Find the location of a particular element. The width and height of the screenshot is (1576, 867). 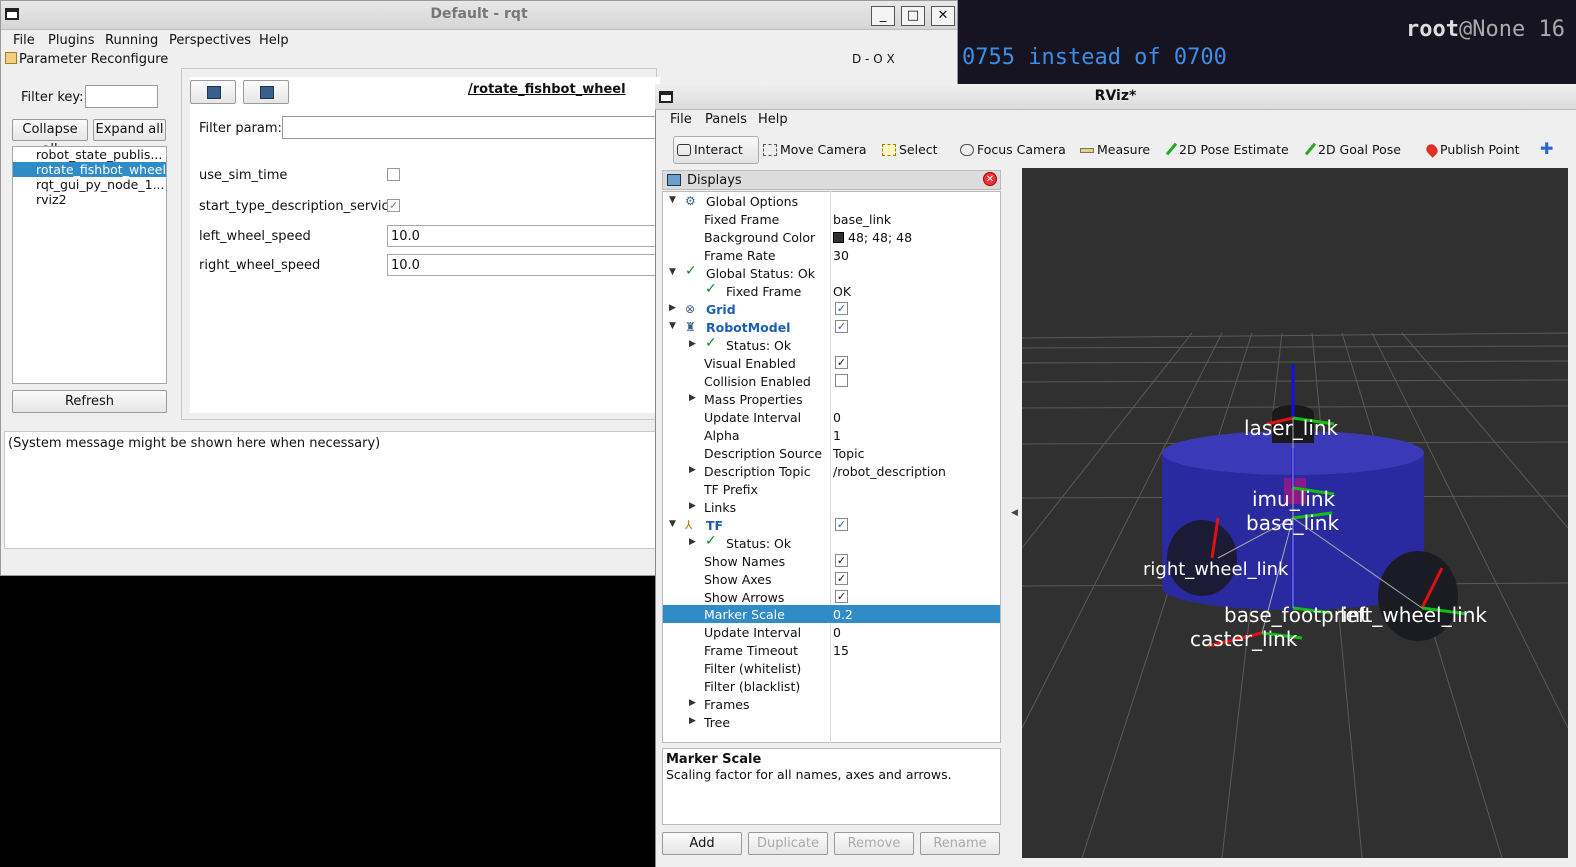

expand-all-button: Expand all is located at coordinates (129, 130).